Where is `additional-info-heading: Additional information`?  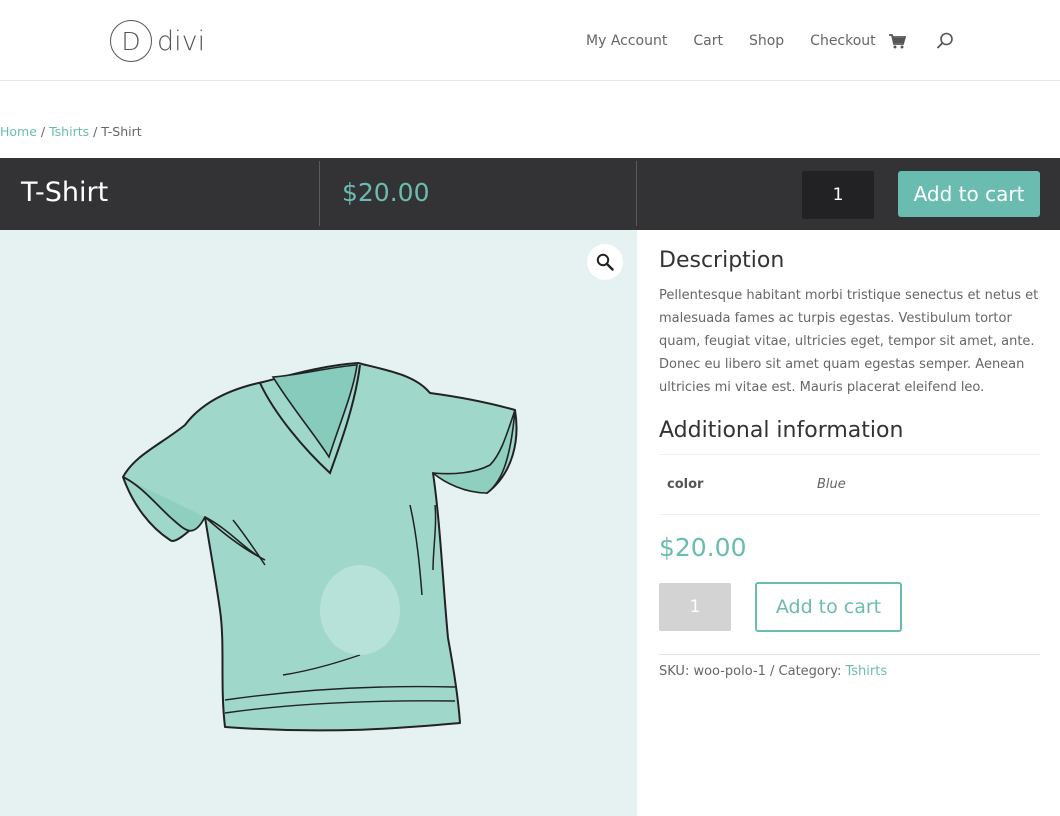 additional-info-heading: Additional information is located at coordinates (781, 430).